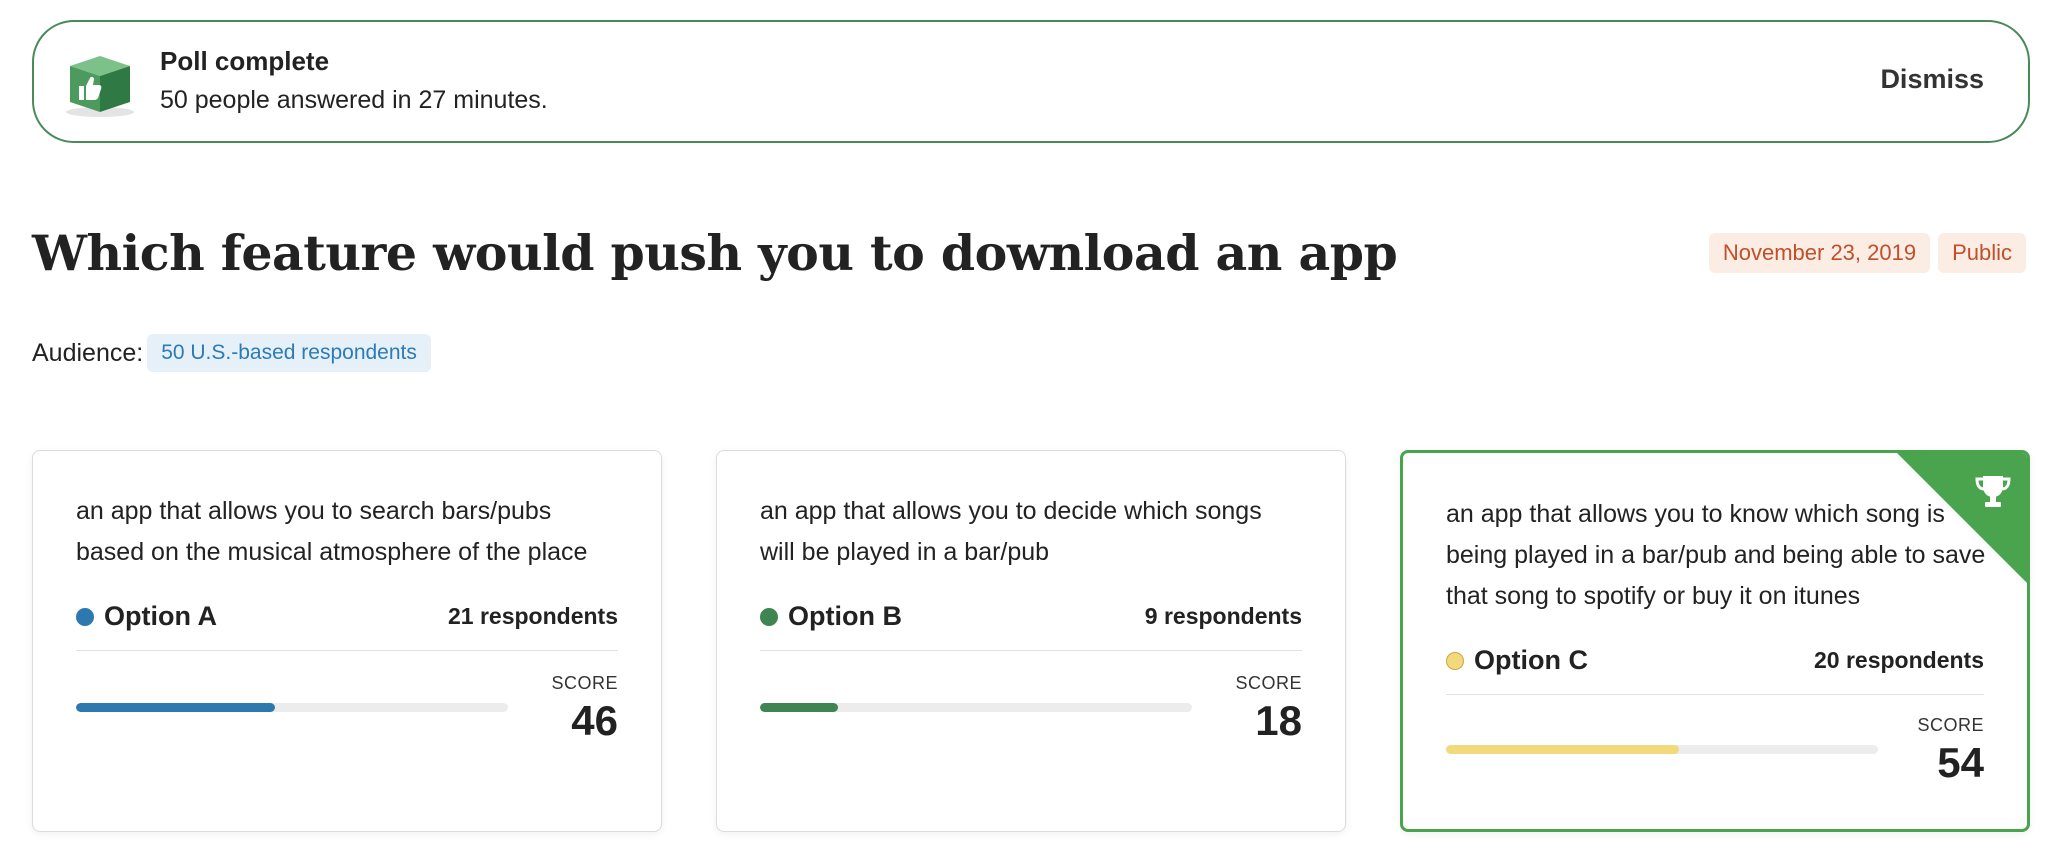  What do you see at coordinates (160, 616) in the screenshot?
I see `option-name: Option A` at bounding box center [160, 616].